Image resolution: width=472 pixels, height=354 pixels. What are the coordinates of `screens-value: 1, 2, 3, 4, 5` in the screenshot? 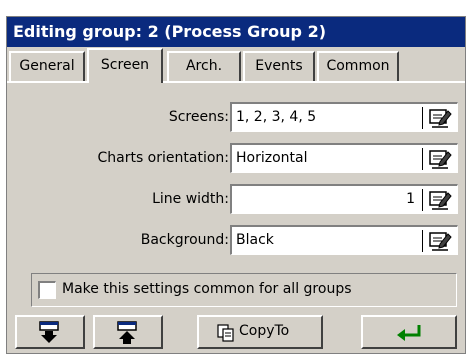 It's located at (276, 117).